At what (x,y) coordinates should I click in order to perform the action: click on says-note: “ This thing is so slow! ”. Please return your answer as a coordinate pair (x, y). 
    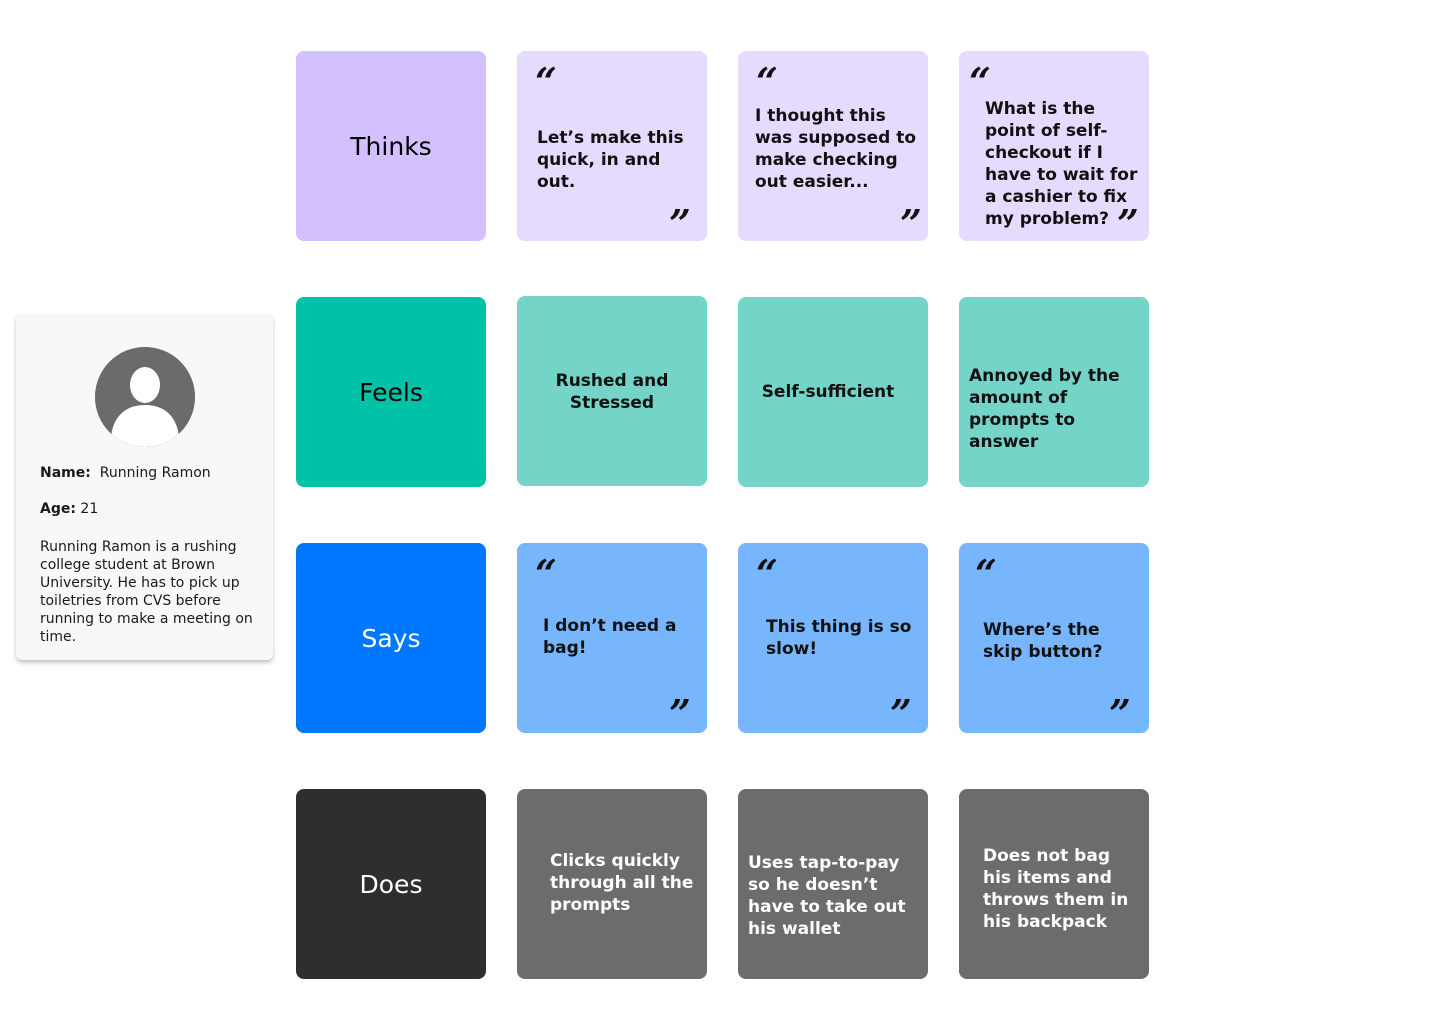
    Looking at the image, I should click on (833, 638).